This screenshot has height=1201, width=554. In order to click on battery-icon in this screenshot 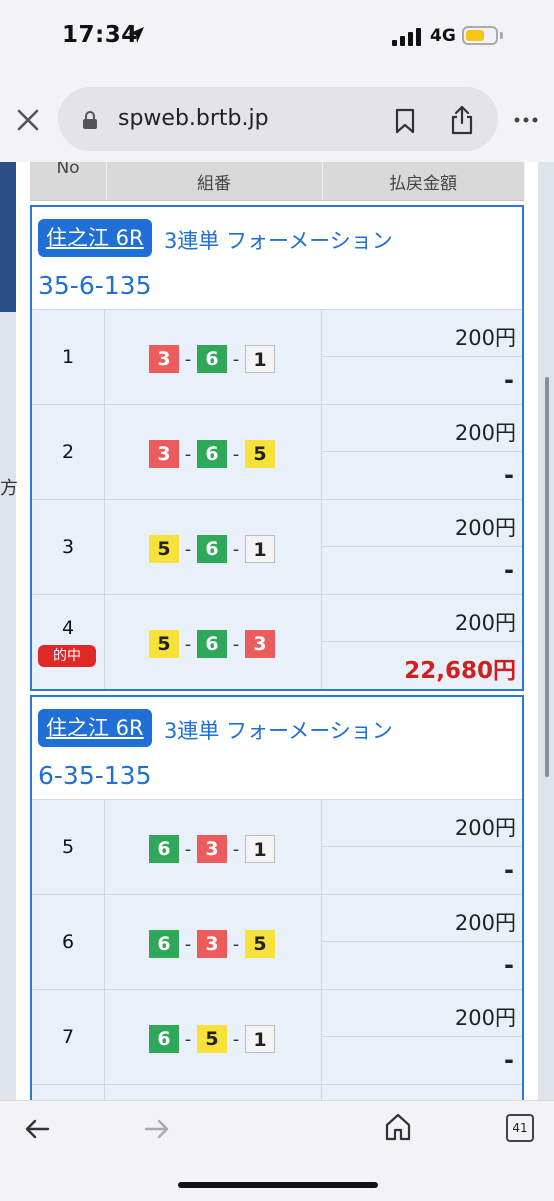, I will do `click(480, 35)`.